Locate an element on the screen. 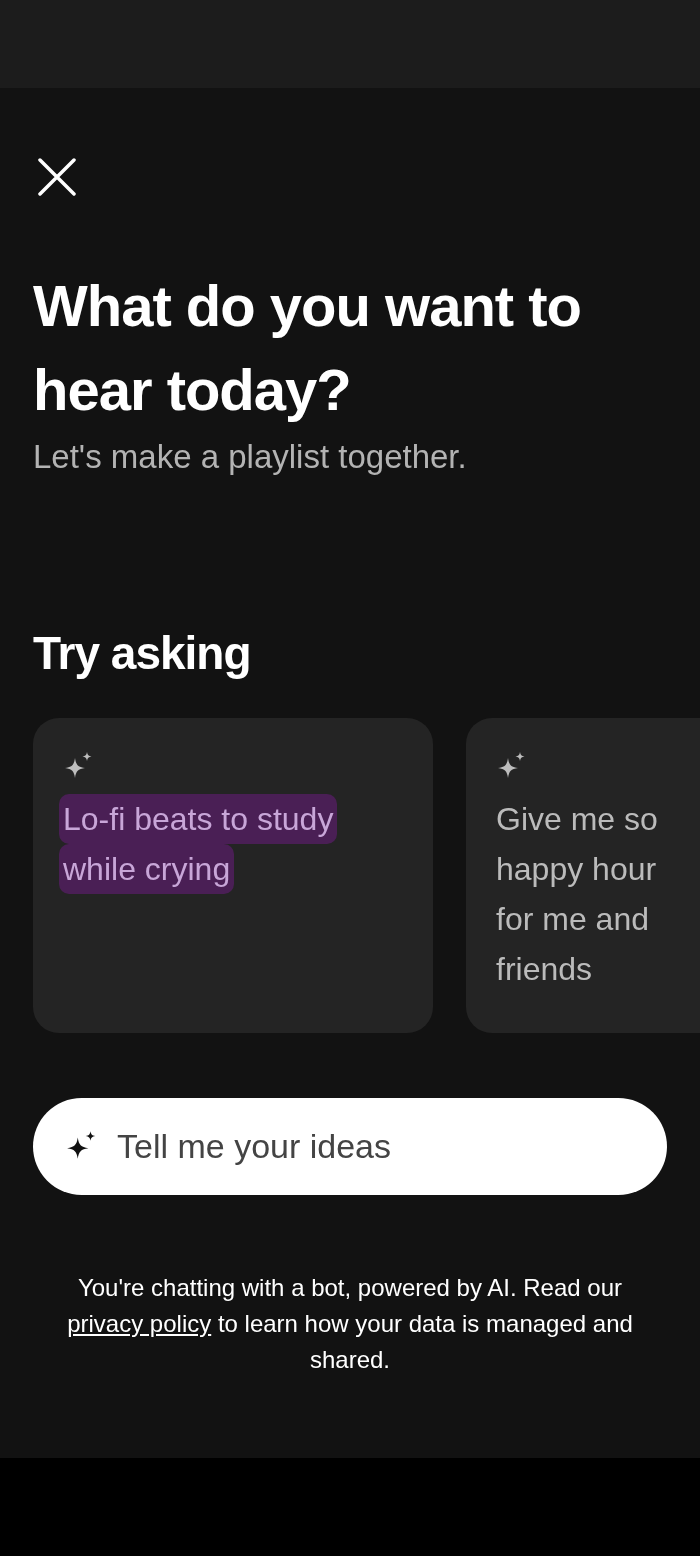 Image resolution: width=700 pixels, height=1556 pixels. suggestion-card: Give me so happy hour for me and friends is located at coordinates (583, 875).